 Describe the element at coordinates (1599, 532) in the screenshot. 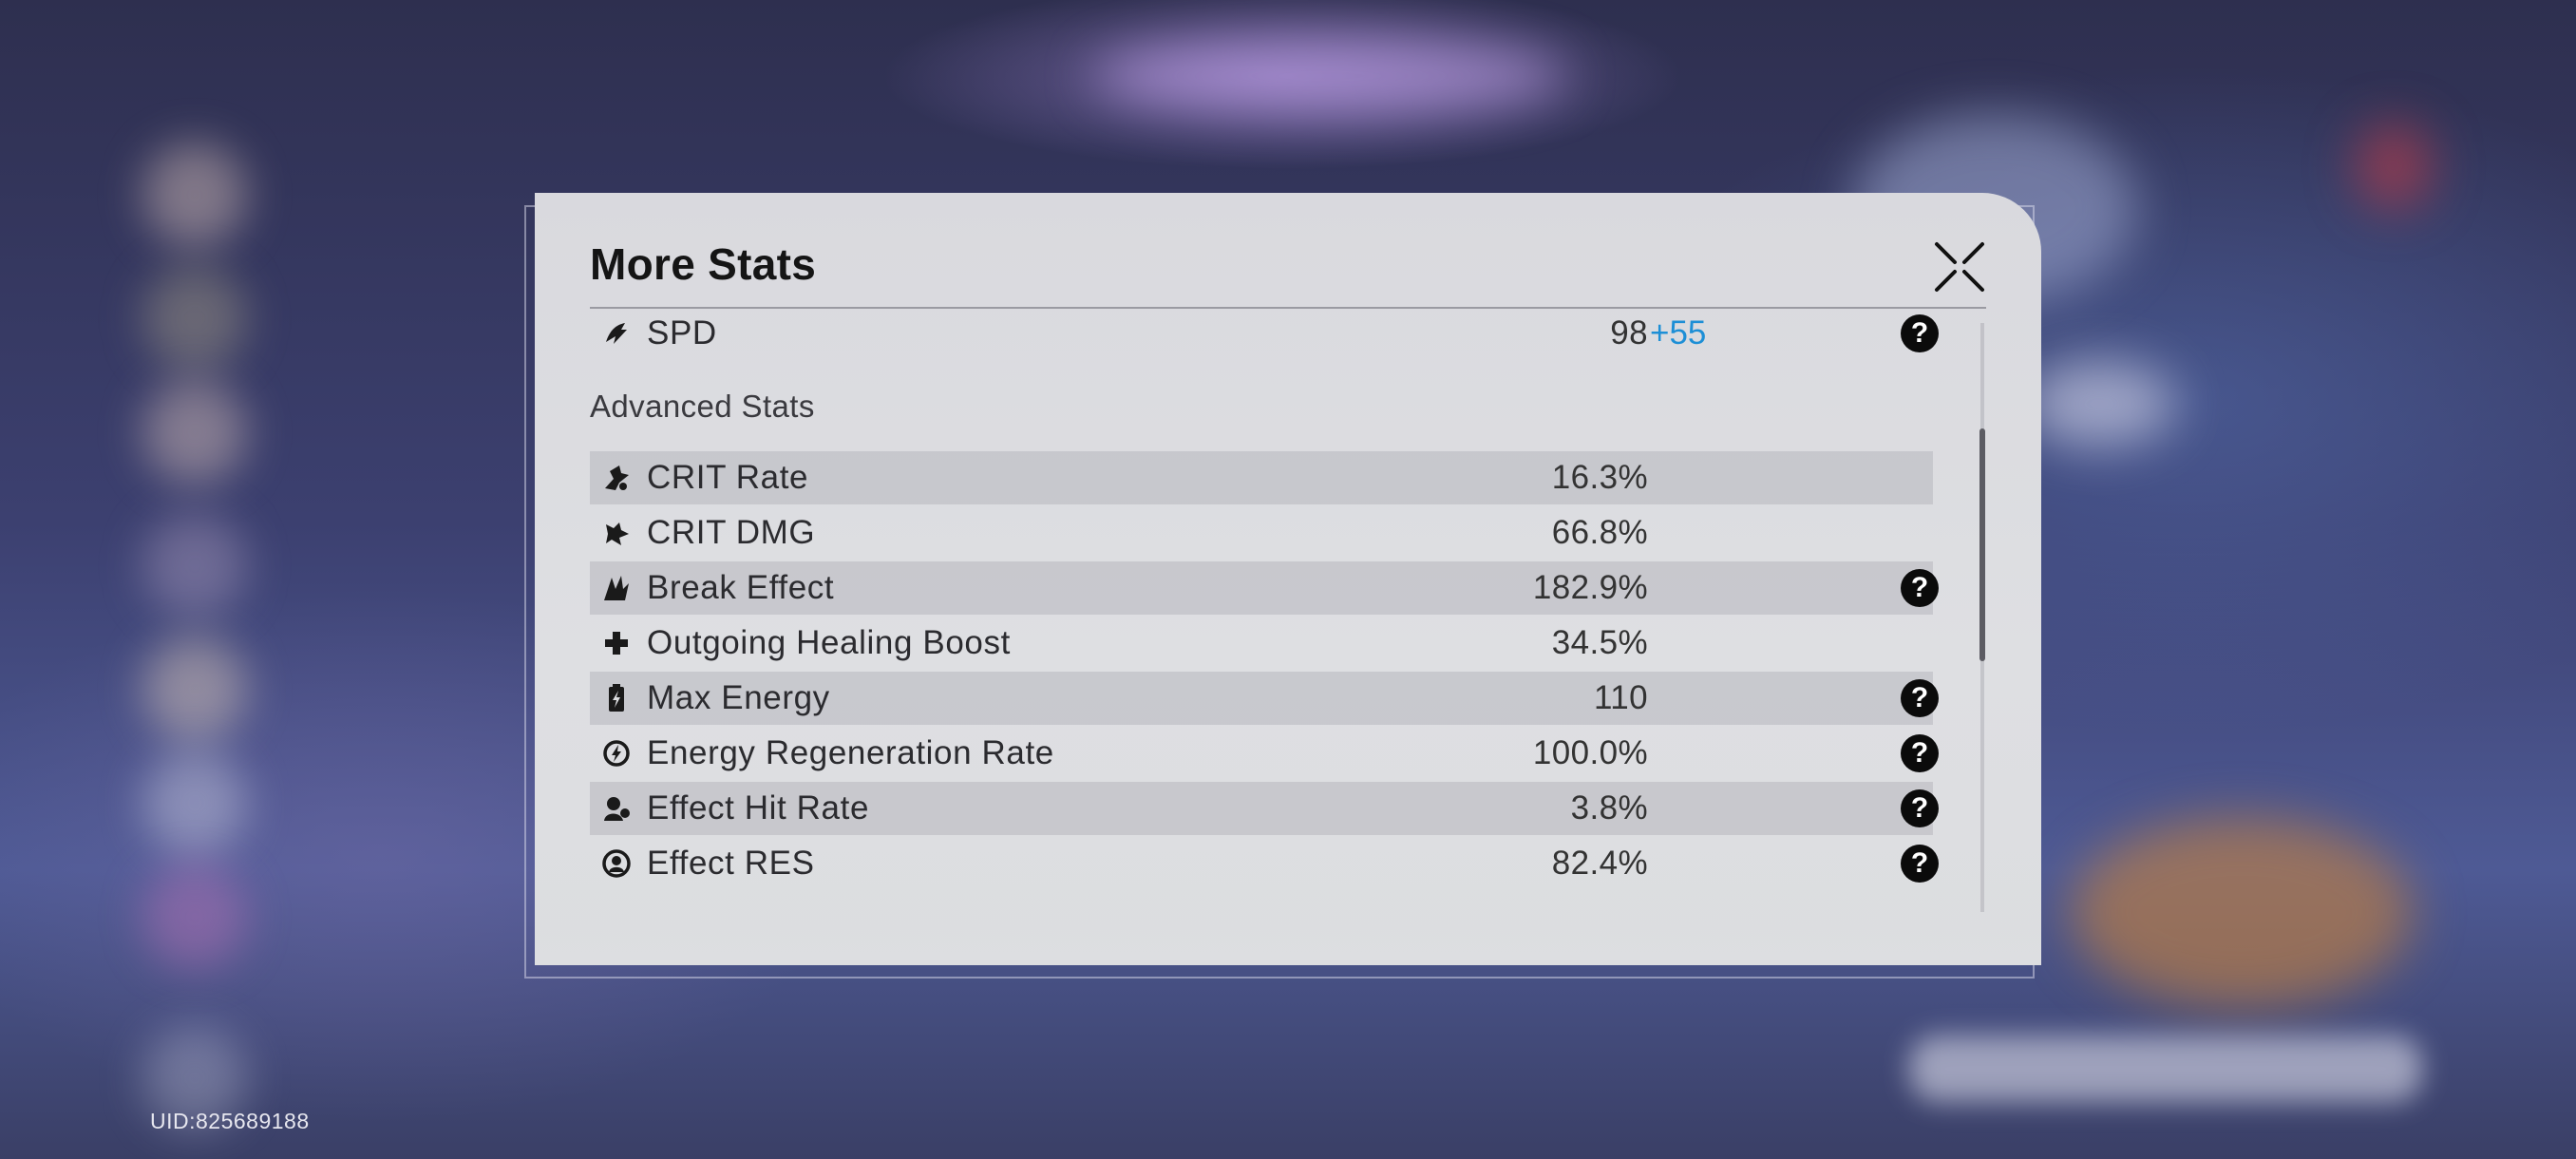

I see `stat-value: 66.8%` at that location.